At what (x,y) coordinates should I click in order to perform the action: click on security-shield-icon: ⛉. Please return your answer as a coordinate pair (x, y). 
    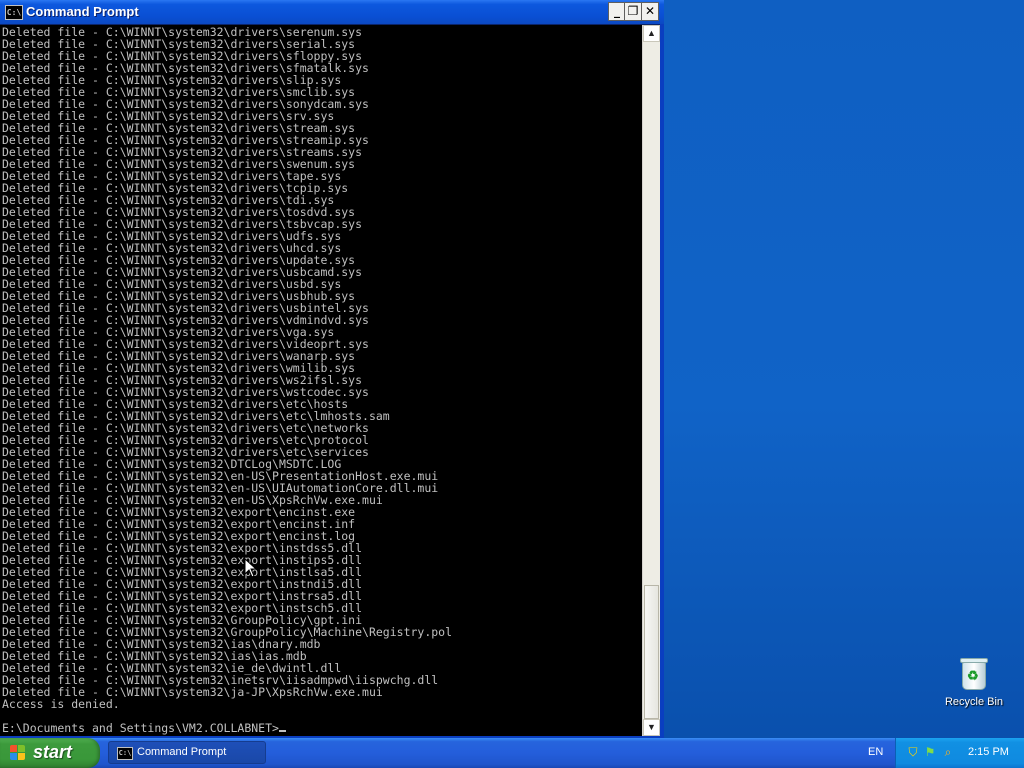
    Looking at the image, I should click on (913, 752).